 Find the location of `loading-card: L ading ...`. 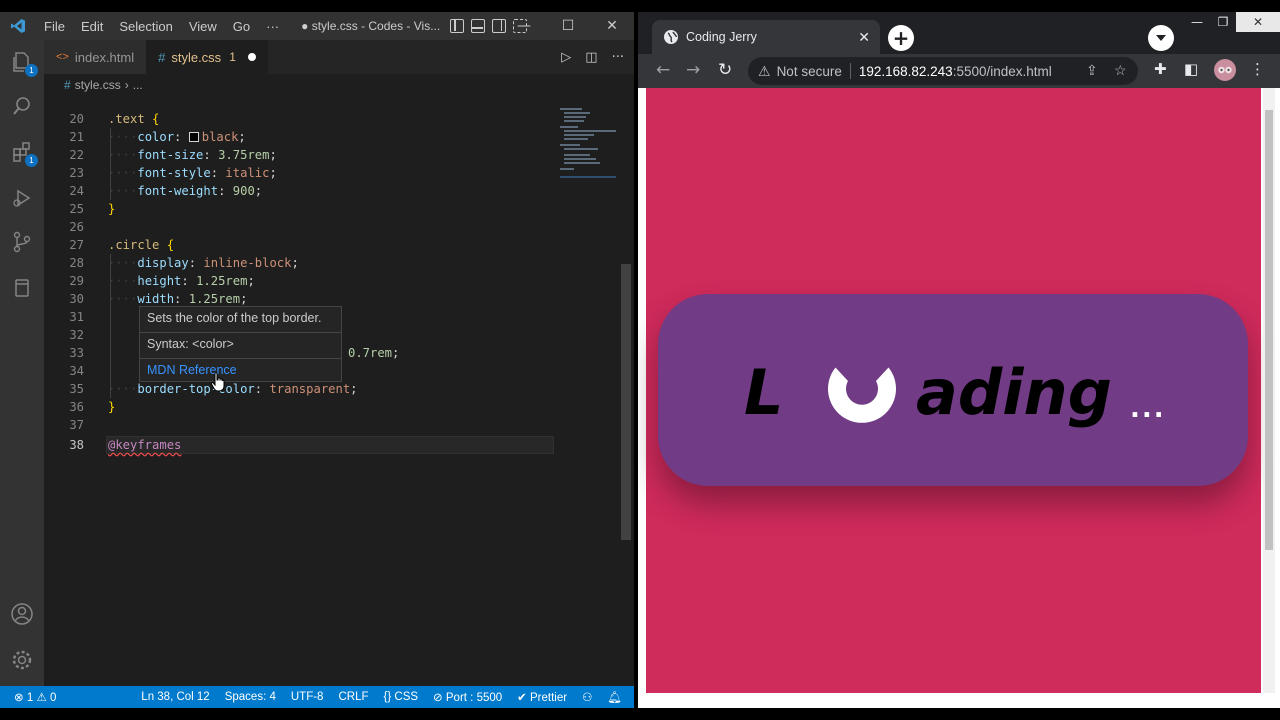

loading-card: L ading ... is located at coordinates (953, 390).